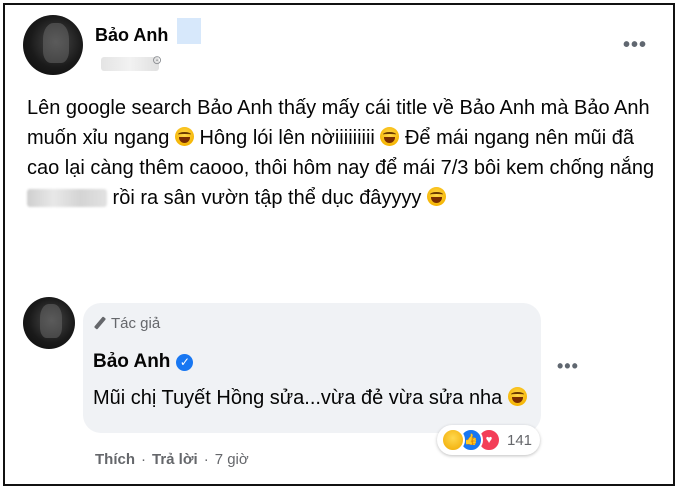 Image resolution: width=682 pixels, height=496 pixels. Describe the element at coordinates (53, 45) in the screenshot. I see `post-author-avatar` at that location.